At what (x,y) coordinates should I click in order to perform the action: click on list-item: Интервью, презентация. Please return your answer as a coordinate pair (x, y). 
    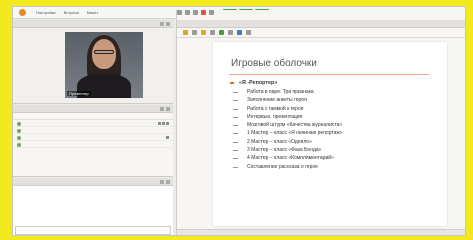
    Looking at the image, I should click on (288, 117).